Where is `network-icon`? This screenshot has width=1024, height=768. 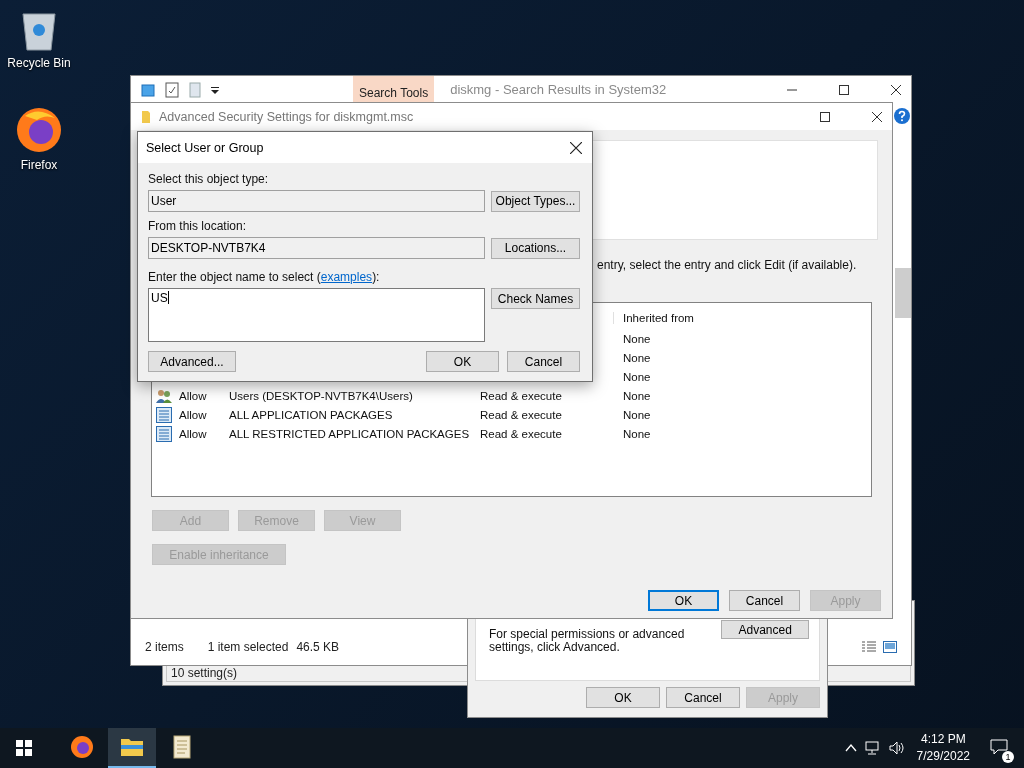 network-icon is located at coordinates (872, 748).